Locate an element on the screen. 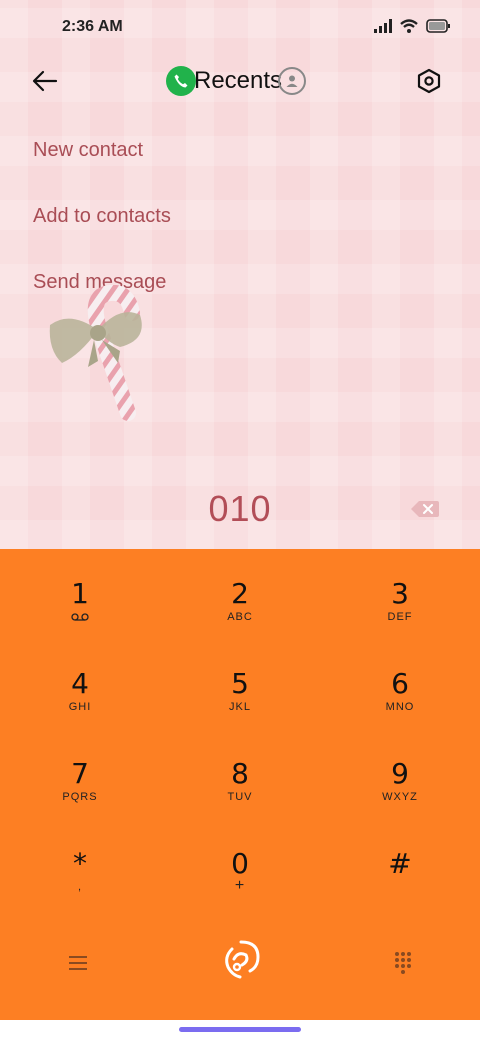 The height and width of the screenshot is (1040, 480). key-letters: + is located at coordinates (240, 885).